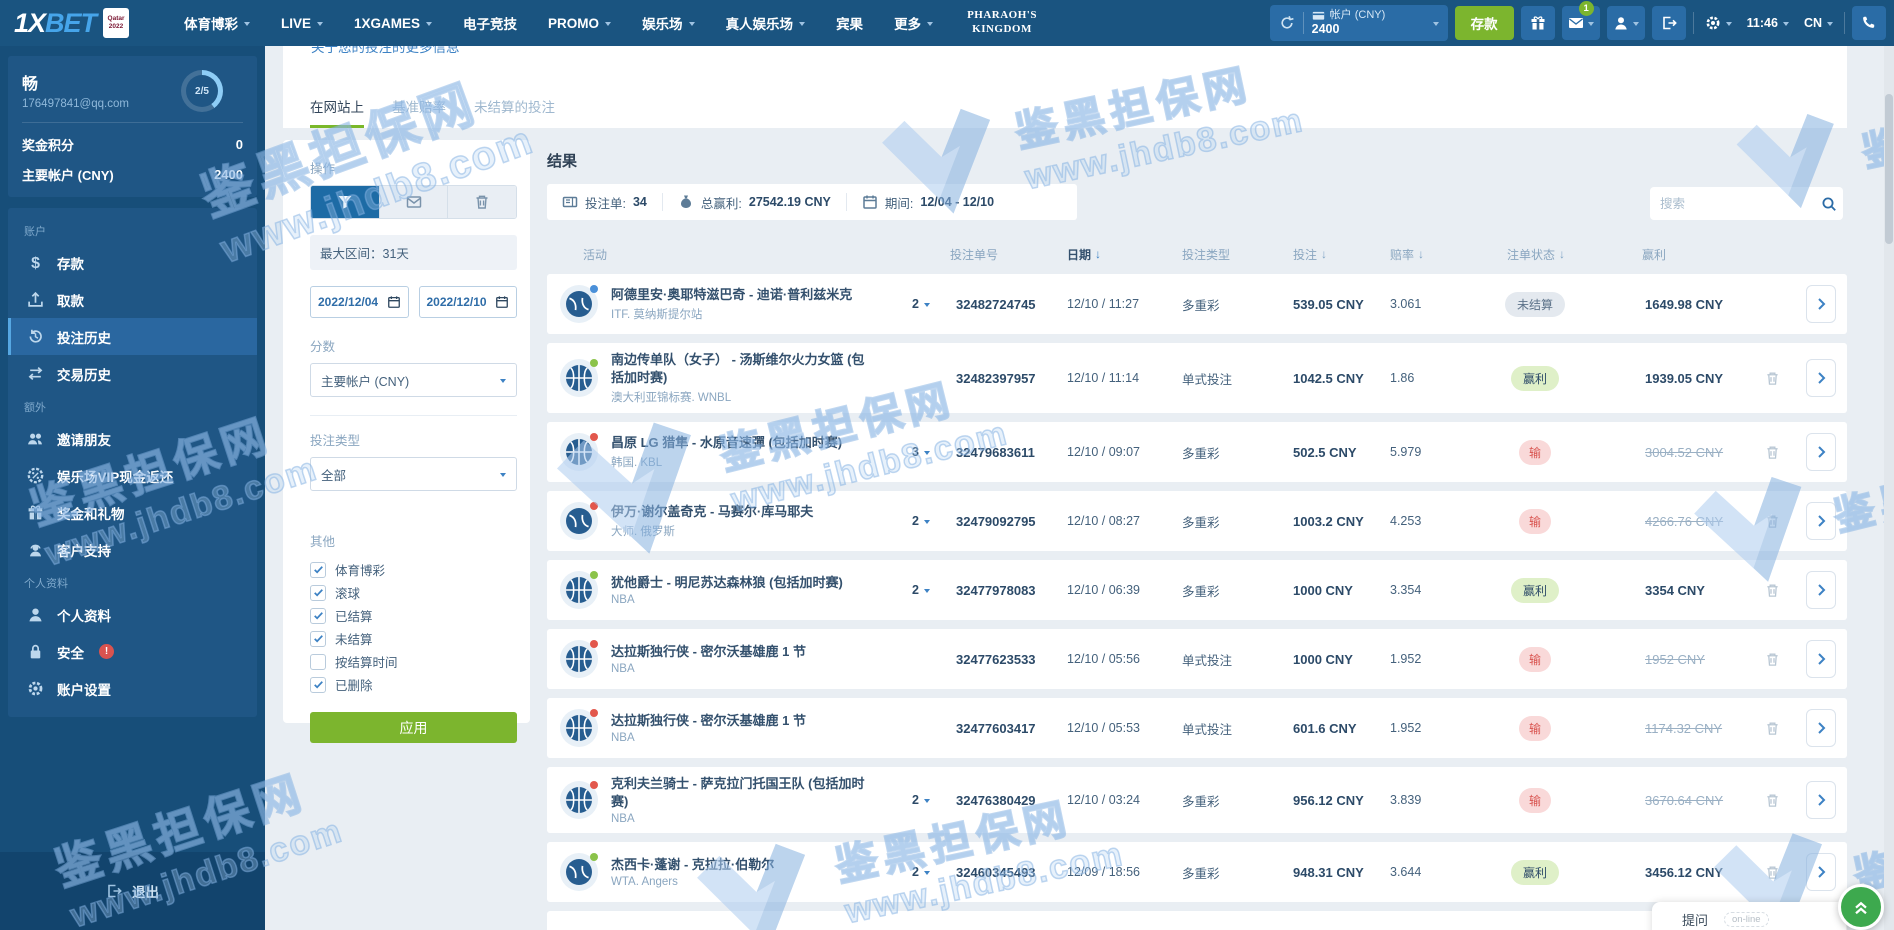  Describe the element at coordinates (132, 651) in the screenshot. I see `sidebar-item-lock: 安全!` at that location.